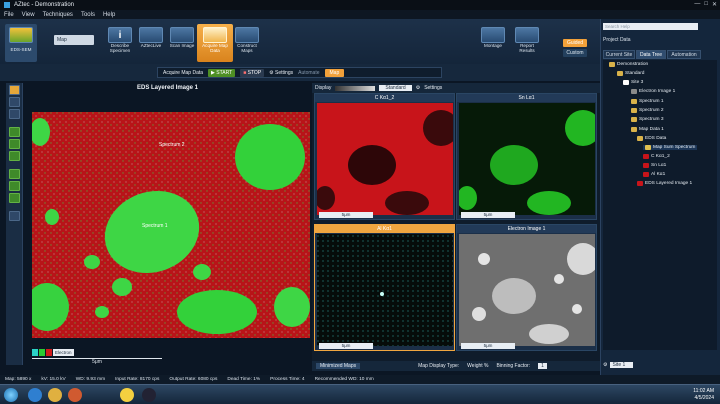 The image size is (720, 404). Describe the element at coordinates (97, 361) in the screenshot. I see `scale-bar: 5μm` at that location.